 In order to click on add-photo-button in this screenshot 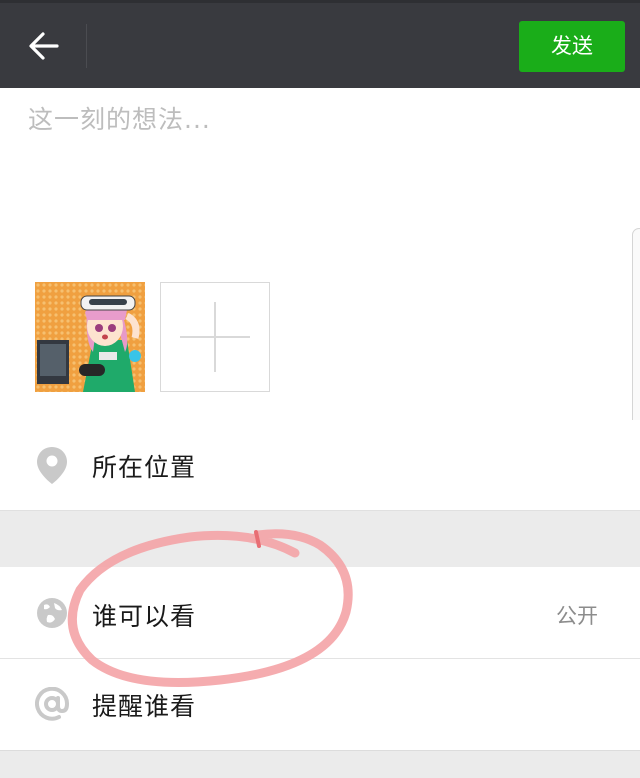, I will do `click(215, 337)`.